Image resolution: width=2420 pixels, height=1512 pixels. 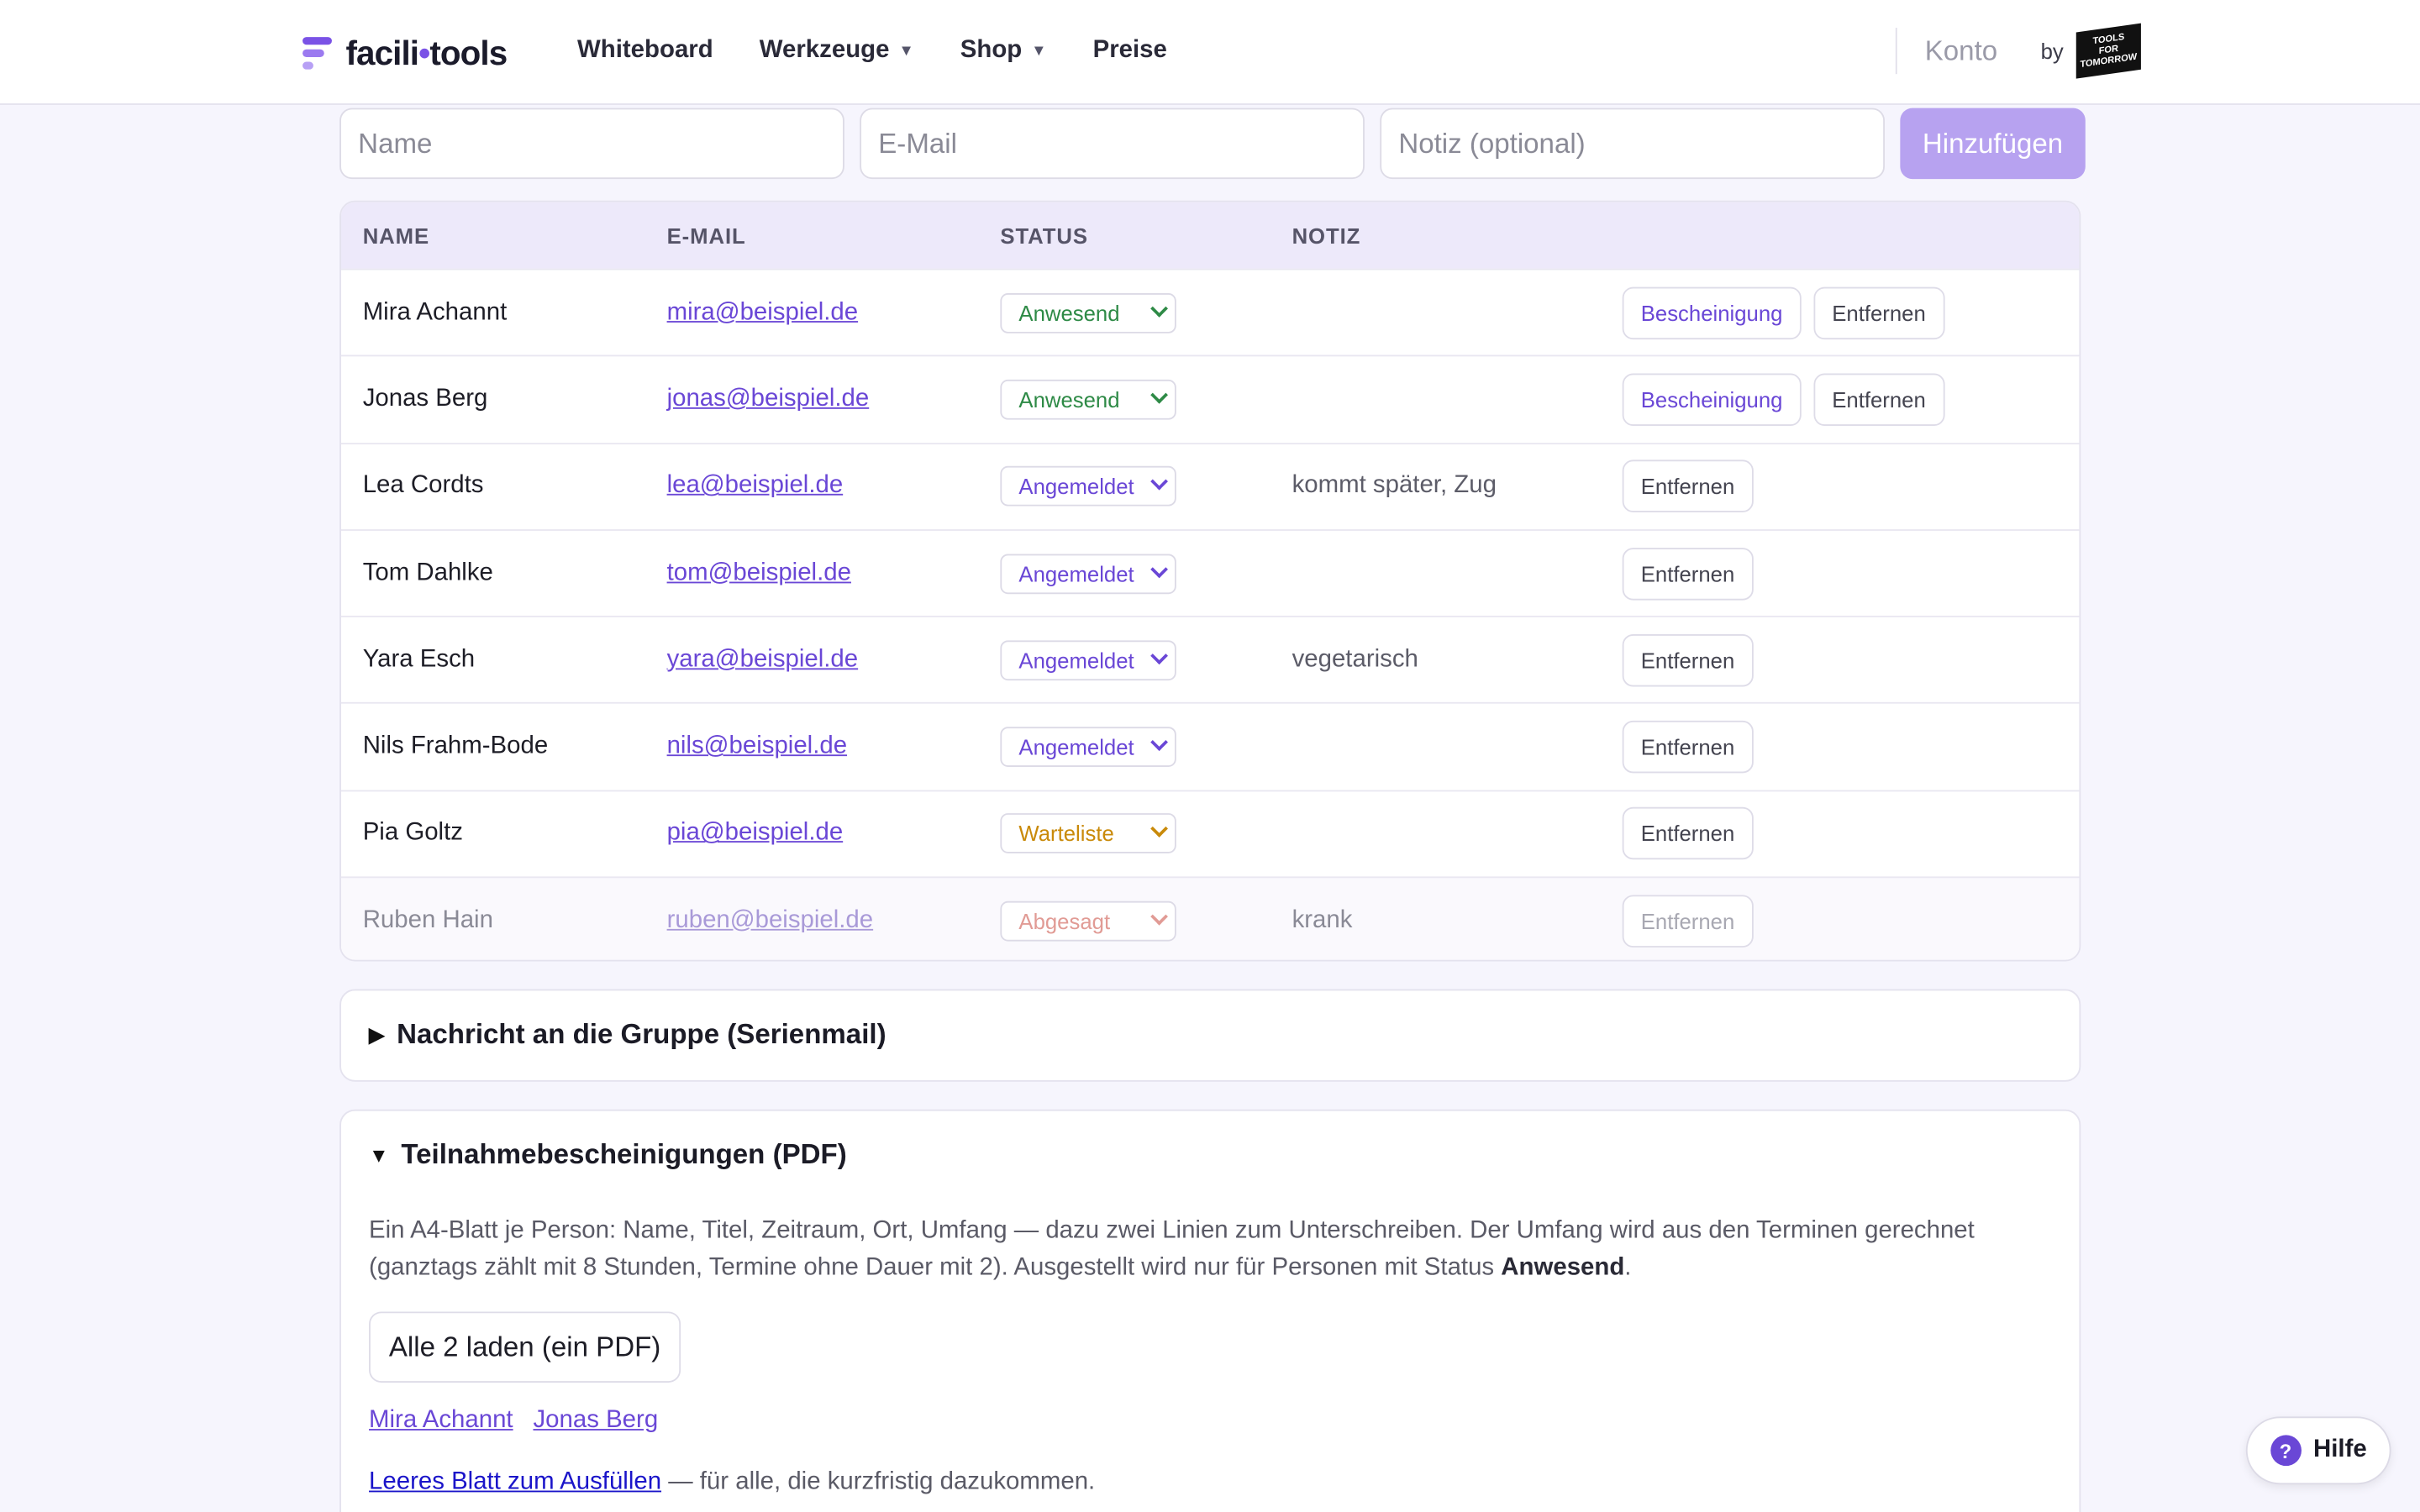 What do you see at coordinates (1112, 144) in the screenshot?
I see `email-input` at bounding box center [1112, 144].